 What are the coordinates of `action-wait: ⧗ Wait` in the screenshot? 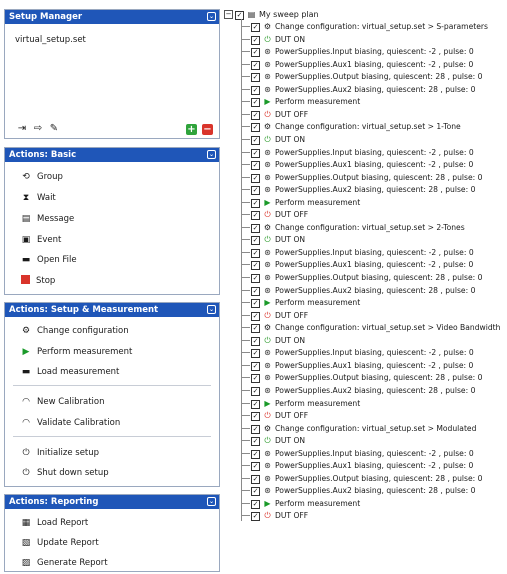 It's located at (37, 198).